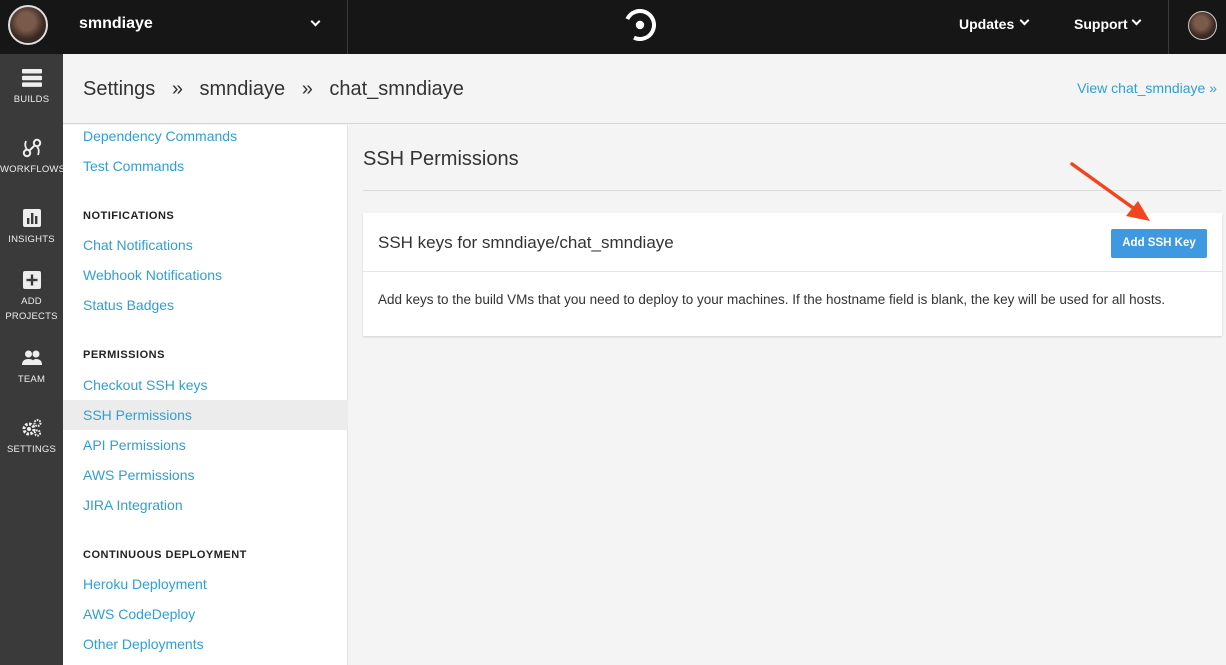  I want to click on builds-icon, so click(31, 78).